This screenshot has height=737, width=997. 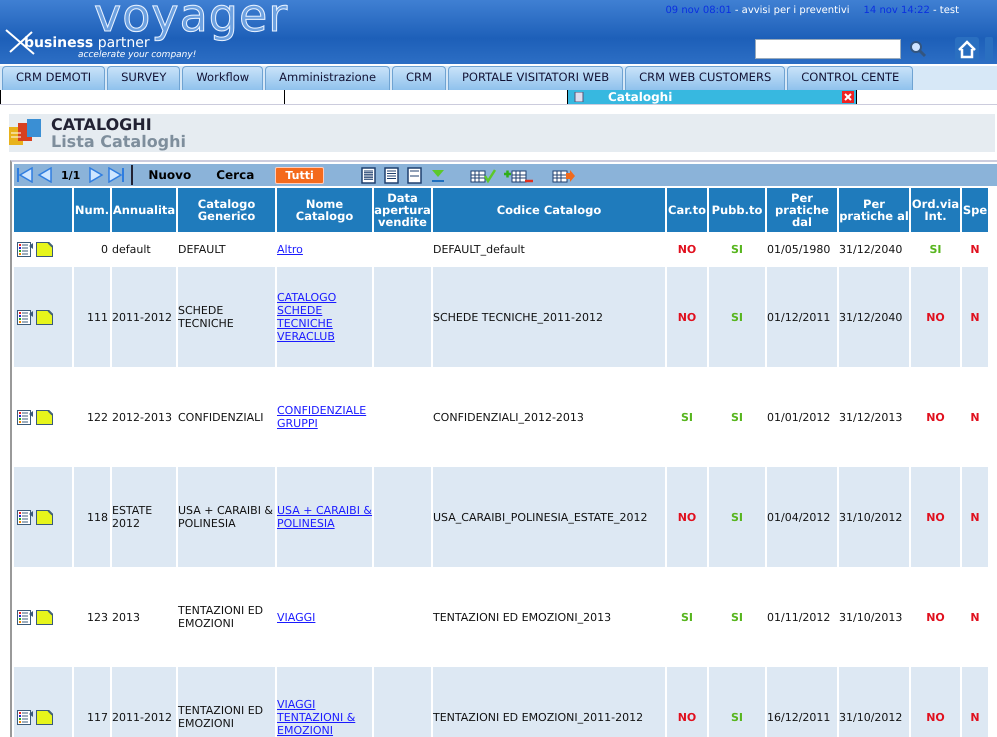 I want to click on table-cell: 111, so click(x=92, y=317).